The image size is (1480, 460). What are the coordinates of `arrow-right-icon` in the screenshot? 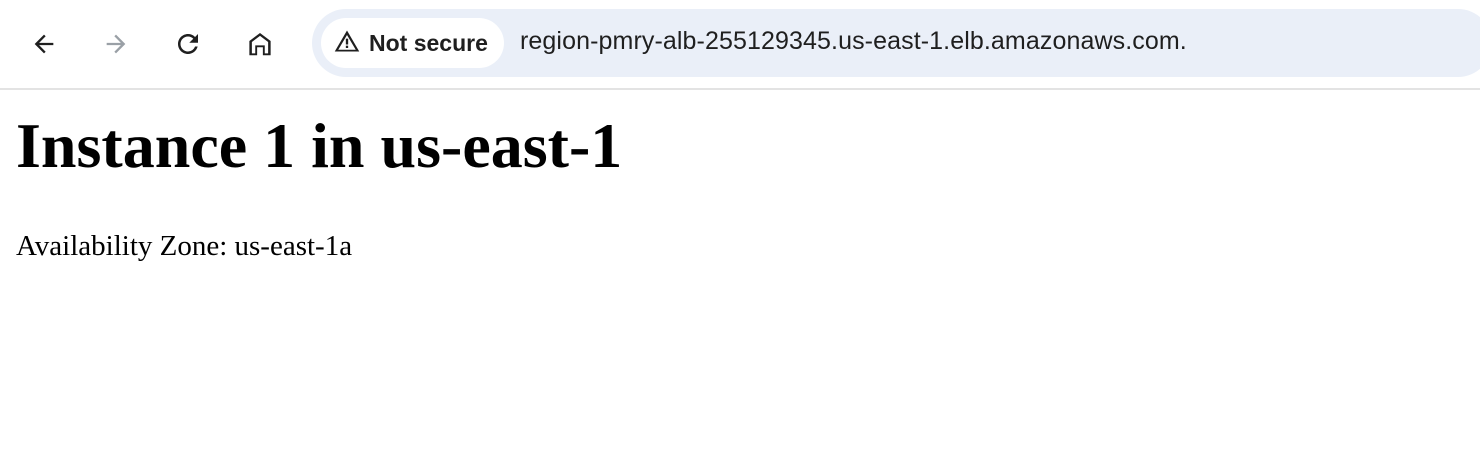 It's located at (116, 44).